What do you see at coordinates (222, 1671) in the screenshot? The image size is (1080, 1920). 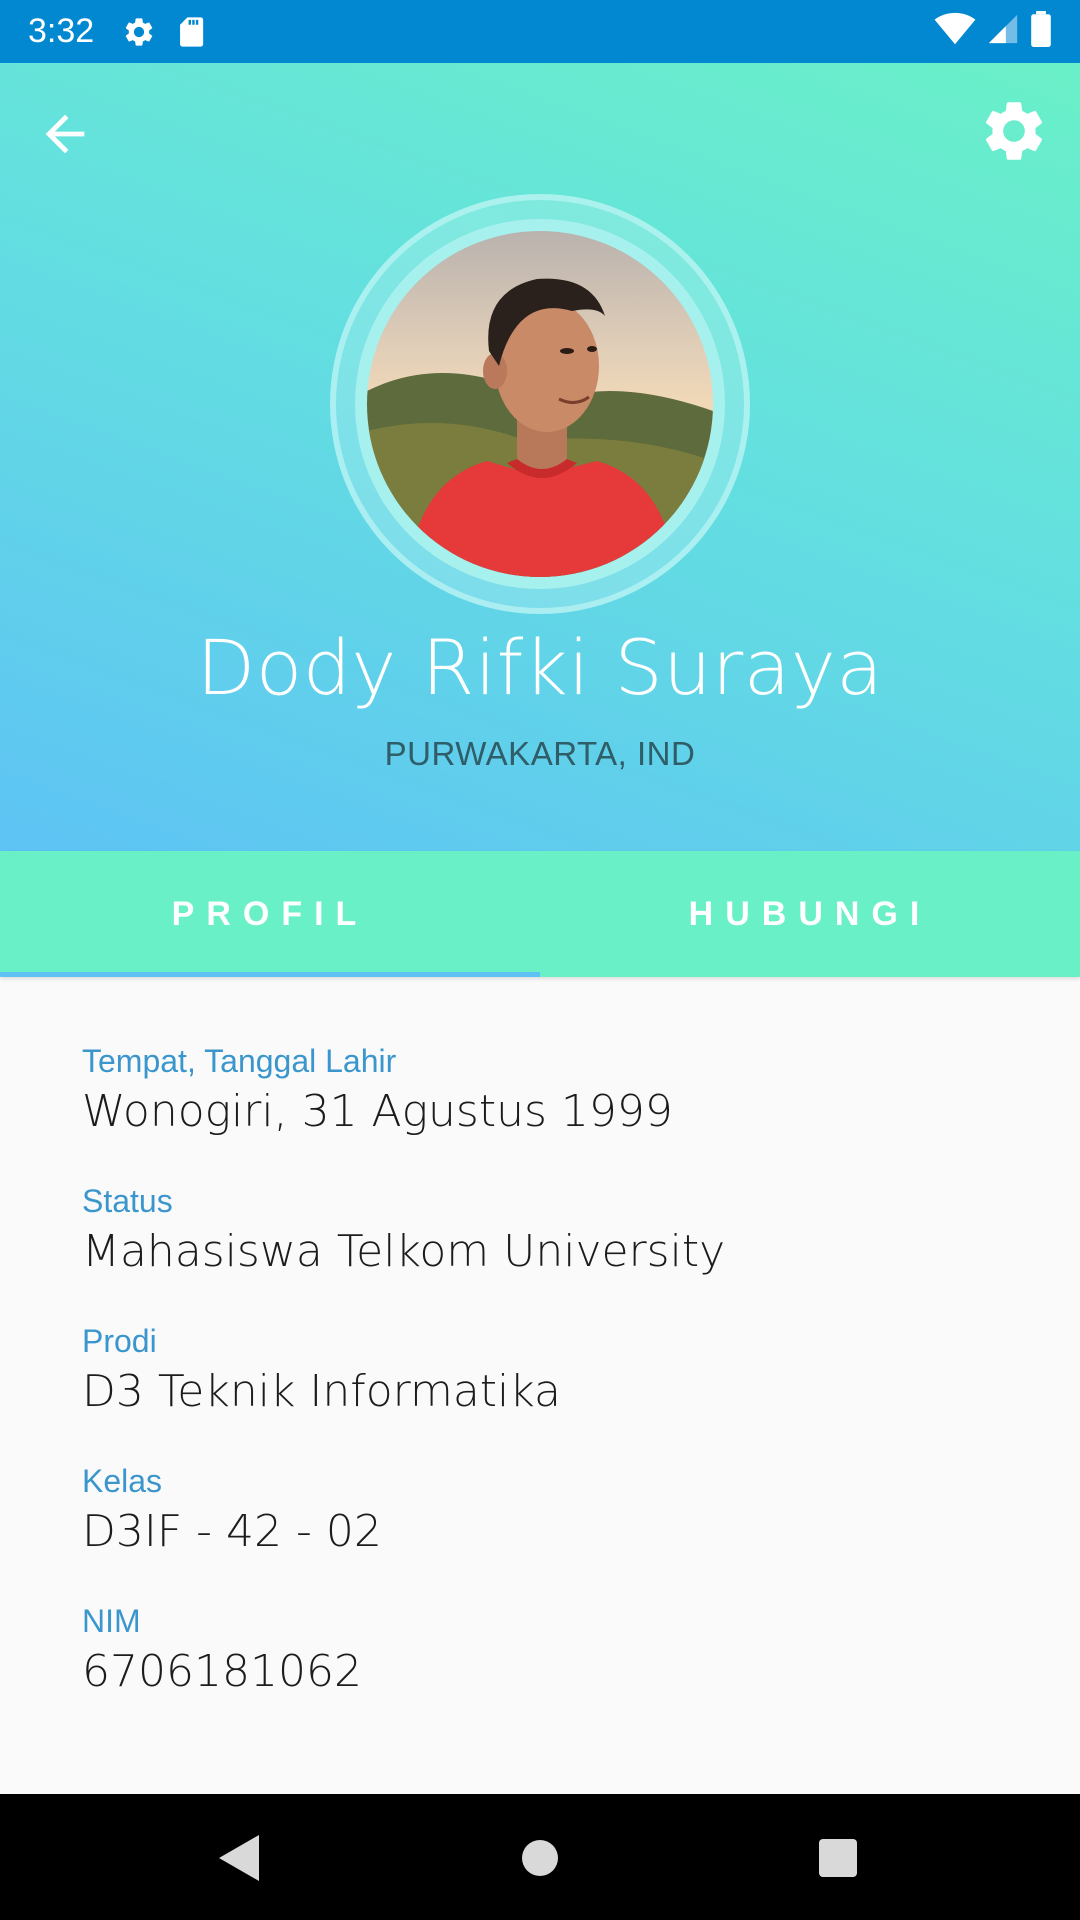 I see `field-value: 6706181062` at bounding box center [222, 1671].